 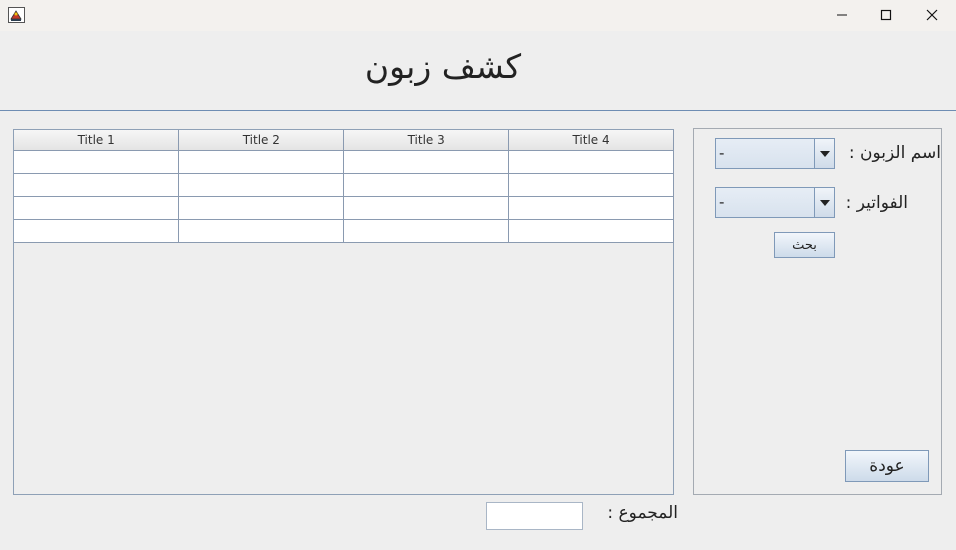 I want to click on close-button, so click(x=932, y=15).